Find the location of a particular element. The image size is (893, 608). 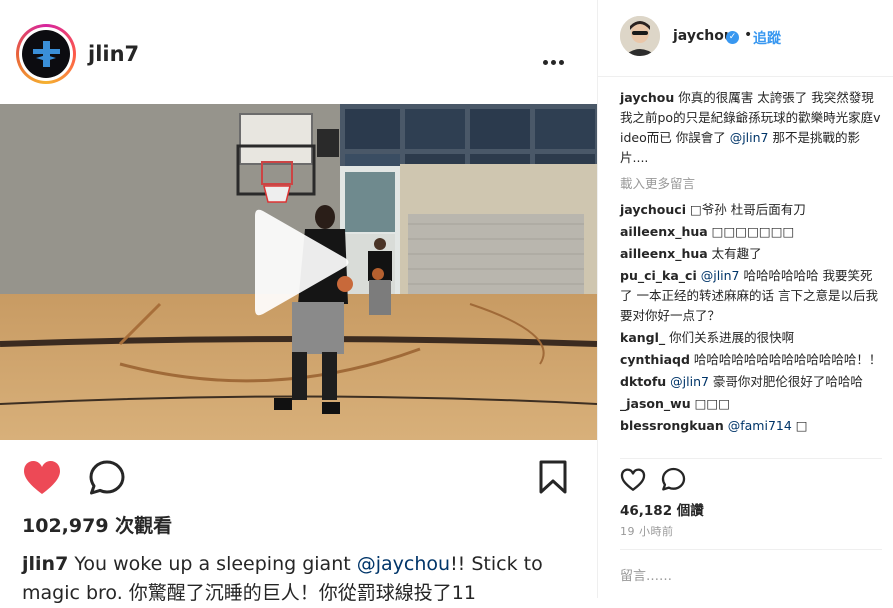

comment-text: 你们关系进展的很快啊 is located at coordinates (730, 337).